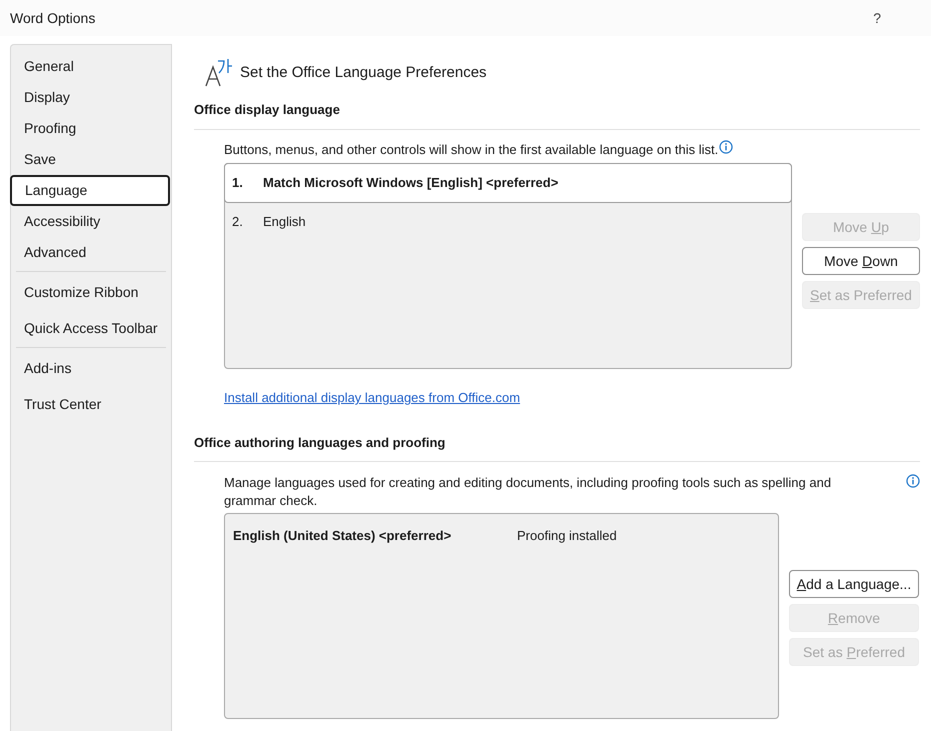  Describe the element at coordinates (91, 128) in the screenshot. I see `sidebar-item: Proofing` at that location.